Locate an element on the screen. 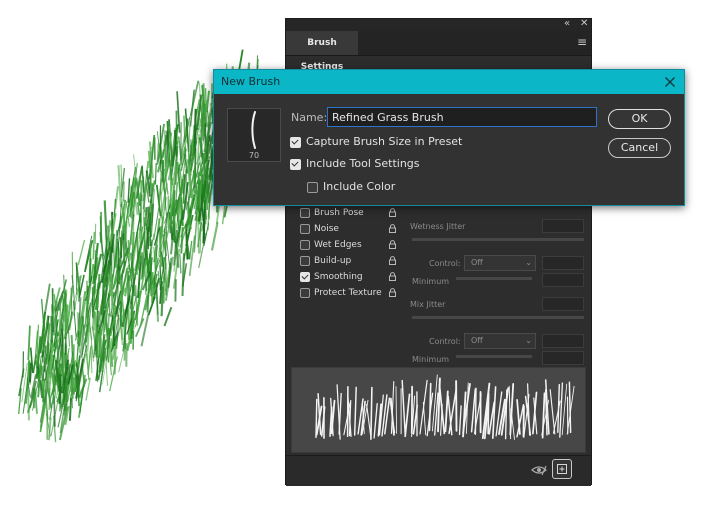  dialog-title-bar: New Brush is located at coordinates (449, 82).